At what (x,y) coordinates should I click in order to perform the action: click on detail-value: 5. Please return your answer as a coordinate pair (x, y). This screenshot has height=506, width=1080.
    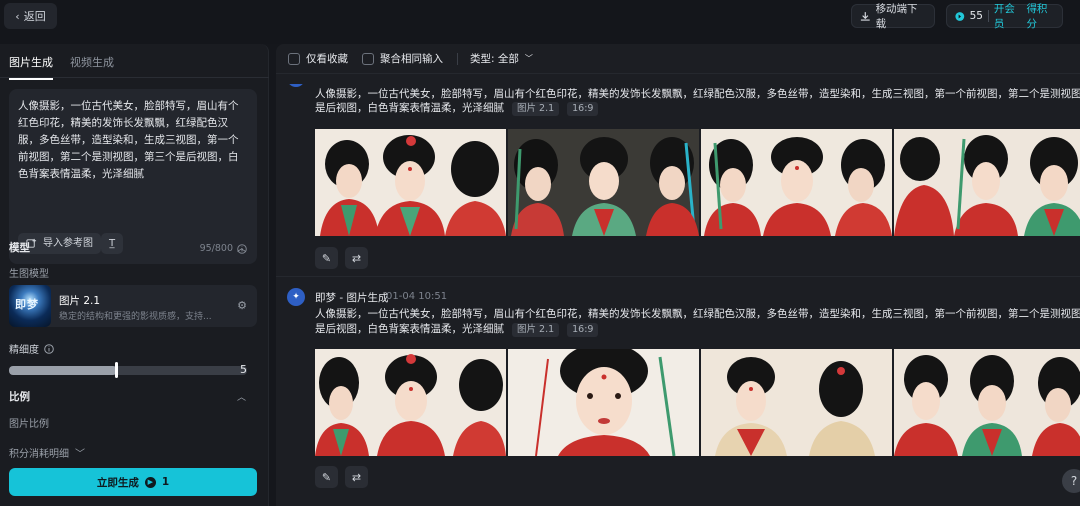
    Looking at the image, I should click on (243, 369).